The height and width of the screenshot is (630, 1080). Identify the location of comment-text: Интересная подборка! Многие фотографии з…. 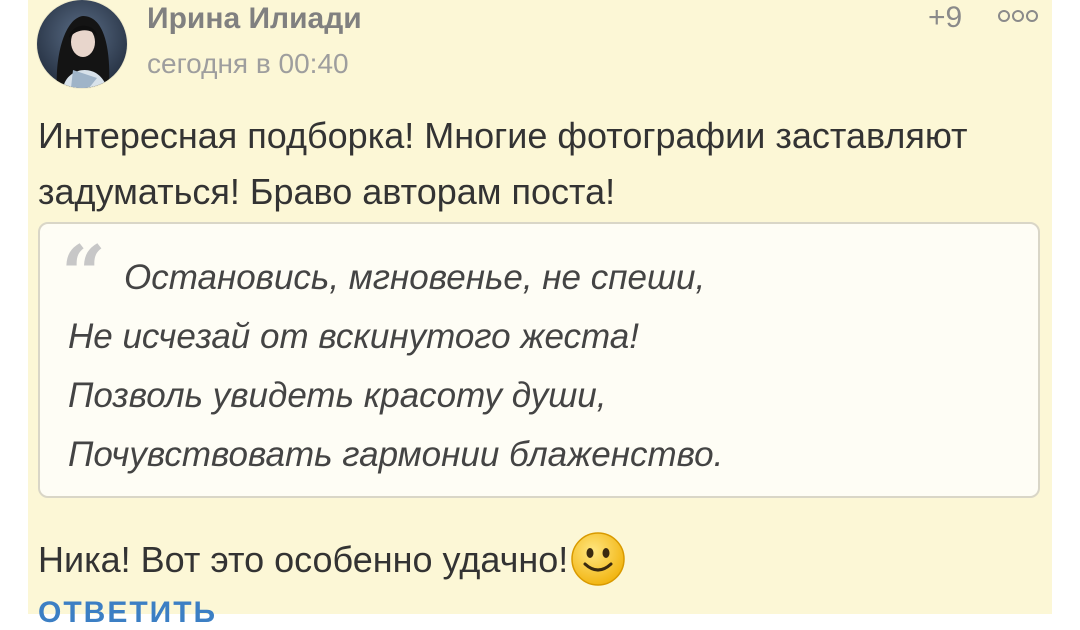
(503, 163).